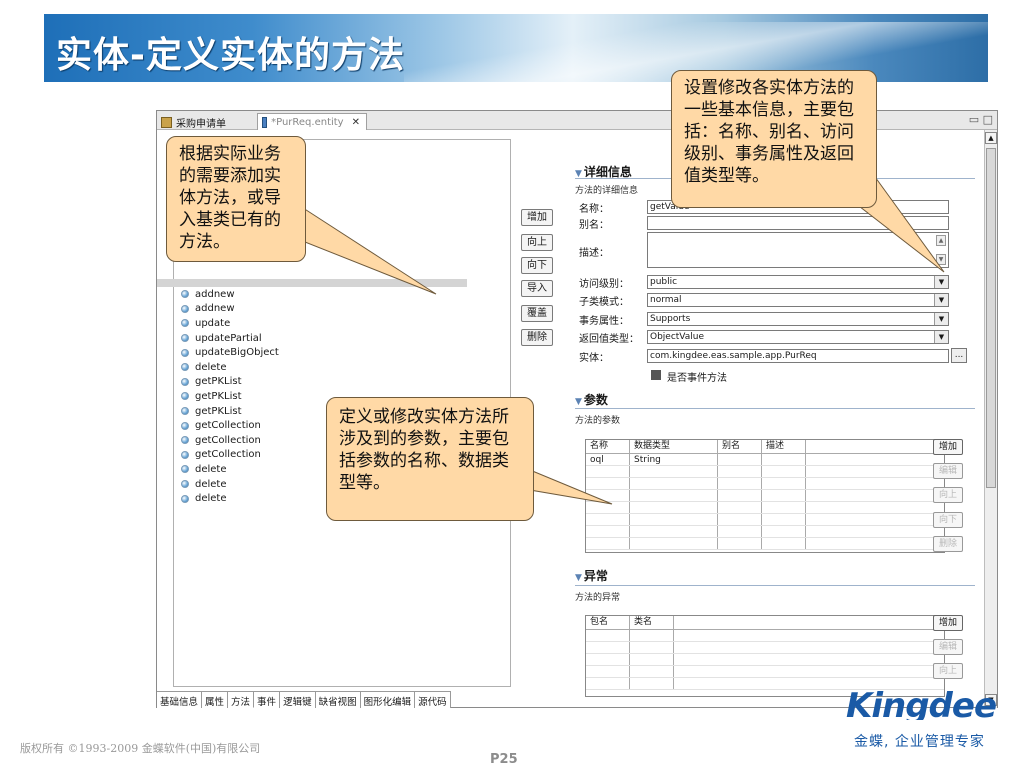 This screenshot has height=768, width=1024. I want to click on exceptions-section-sub: 方法的异常, so click(598, 598).